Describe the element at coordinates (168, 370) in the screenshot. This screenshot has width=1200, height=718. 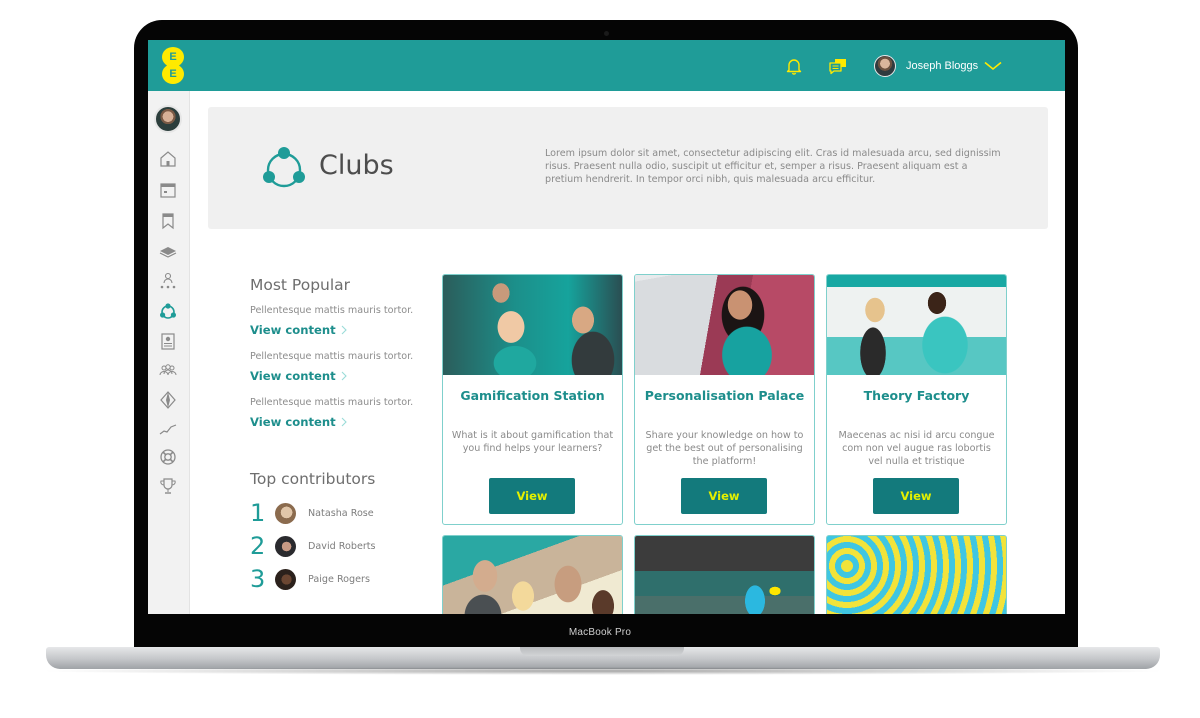
I see `people-icon` at that location.